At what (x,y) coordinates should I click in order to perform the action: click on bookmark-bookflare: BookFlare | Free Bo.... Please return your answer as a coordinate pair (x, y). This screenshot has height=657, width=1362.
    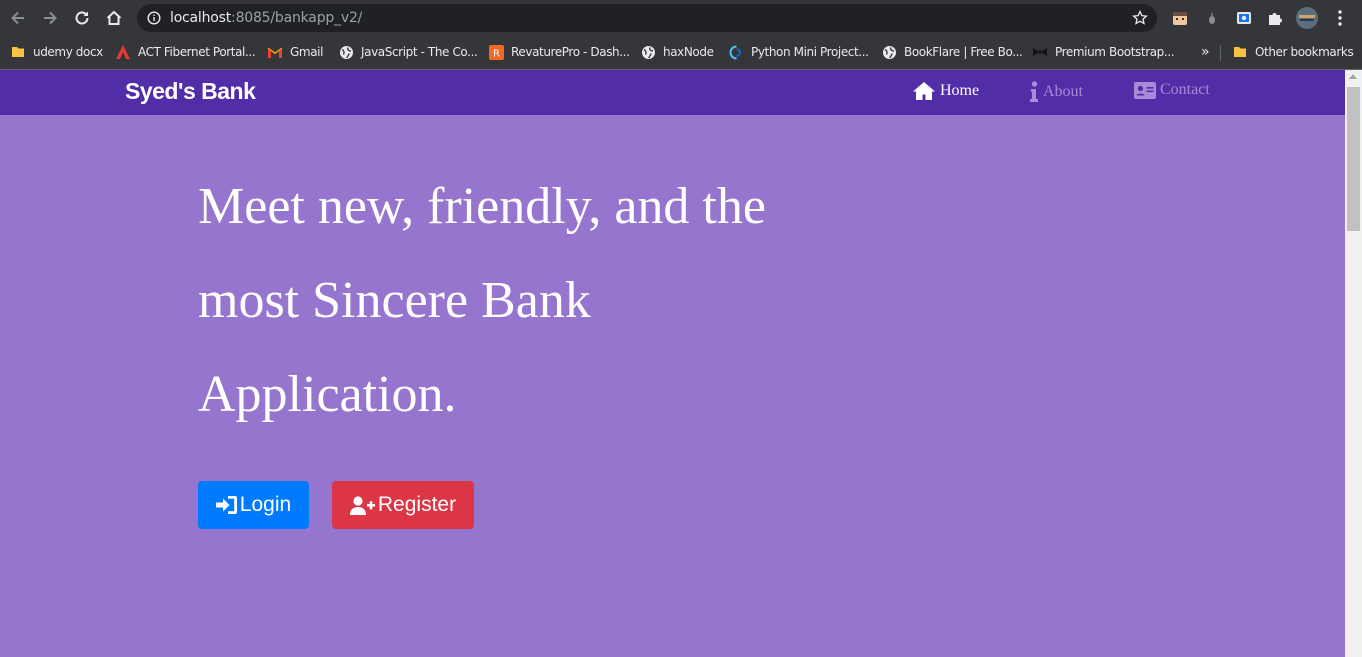
    Looking at the image, I should click on (952, 52).